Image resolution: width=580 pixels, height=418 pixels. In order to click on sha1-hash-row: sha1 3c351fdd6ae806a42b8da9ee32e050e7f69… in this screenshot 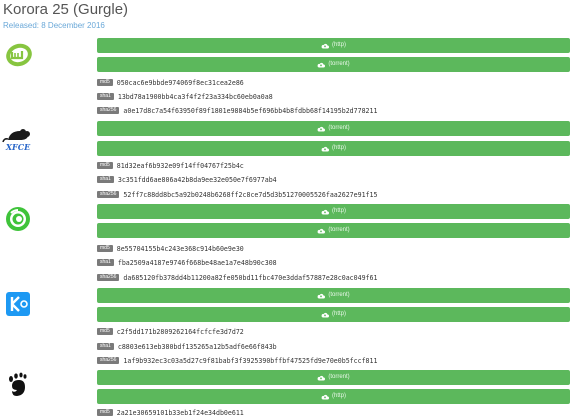, I will do `click(187, 179)`.